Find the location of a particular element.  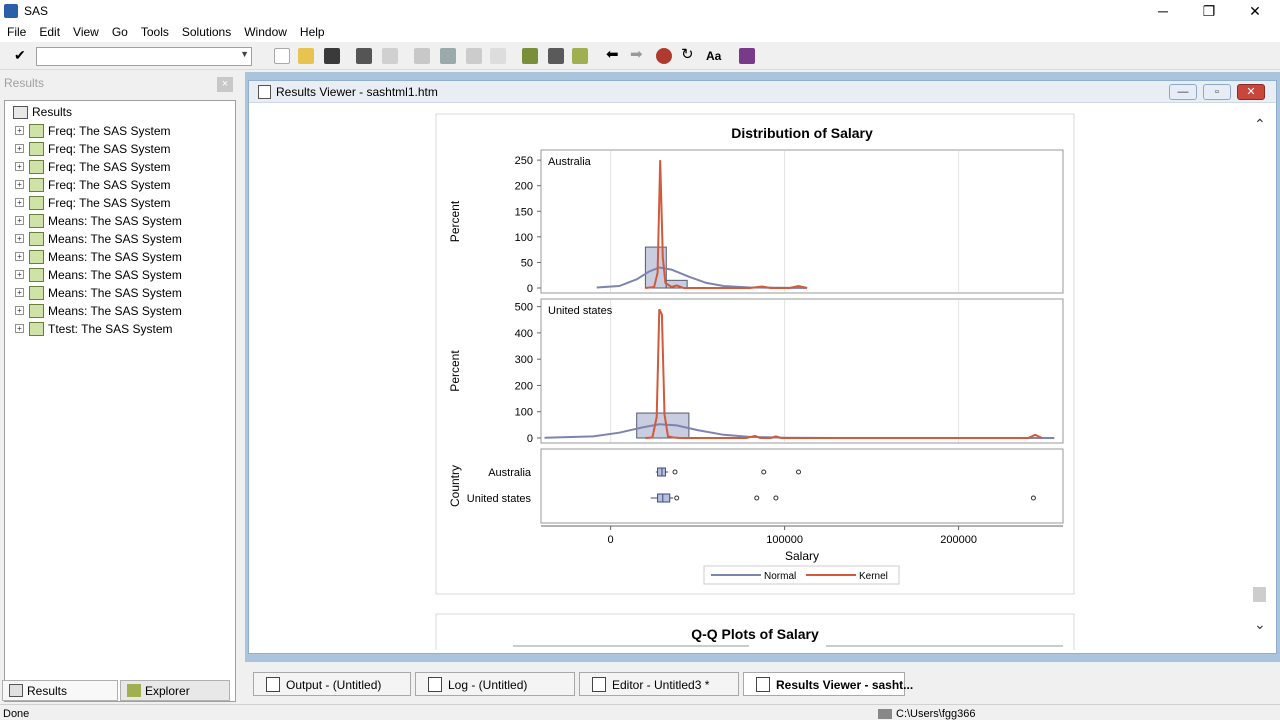

tab-explorer: Explorer is located at coordinates (175, 690).